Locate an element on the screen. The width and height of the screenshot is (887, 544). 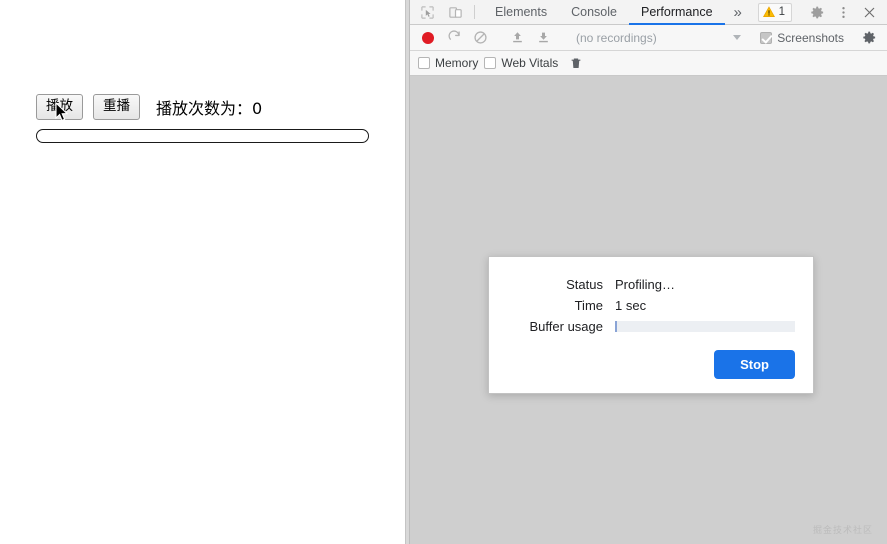
clear-recording-icon is located at coordinates (480, 37).